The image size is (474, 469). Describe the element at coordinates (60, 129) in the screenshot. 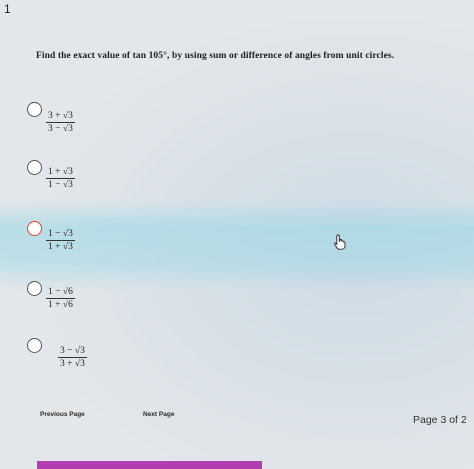

I see `fraction-denominator: 3 − √3` at that location.